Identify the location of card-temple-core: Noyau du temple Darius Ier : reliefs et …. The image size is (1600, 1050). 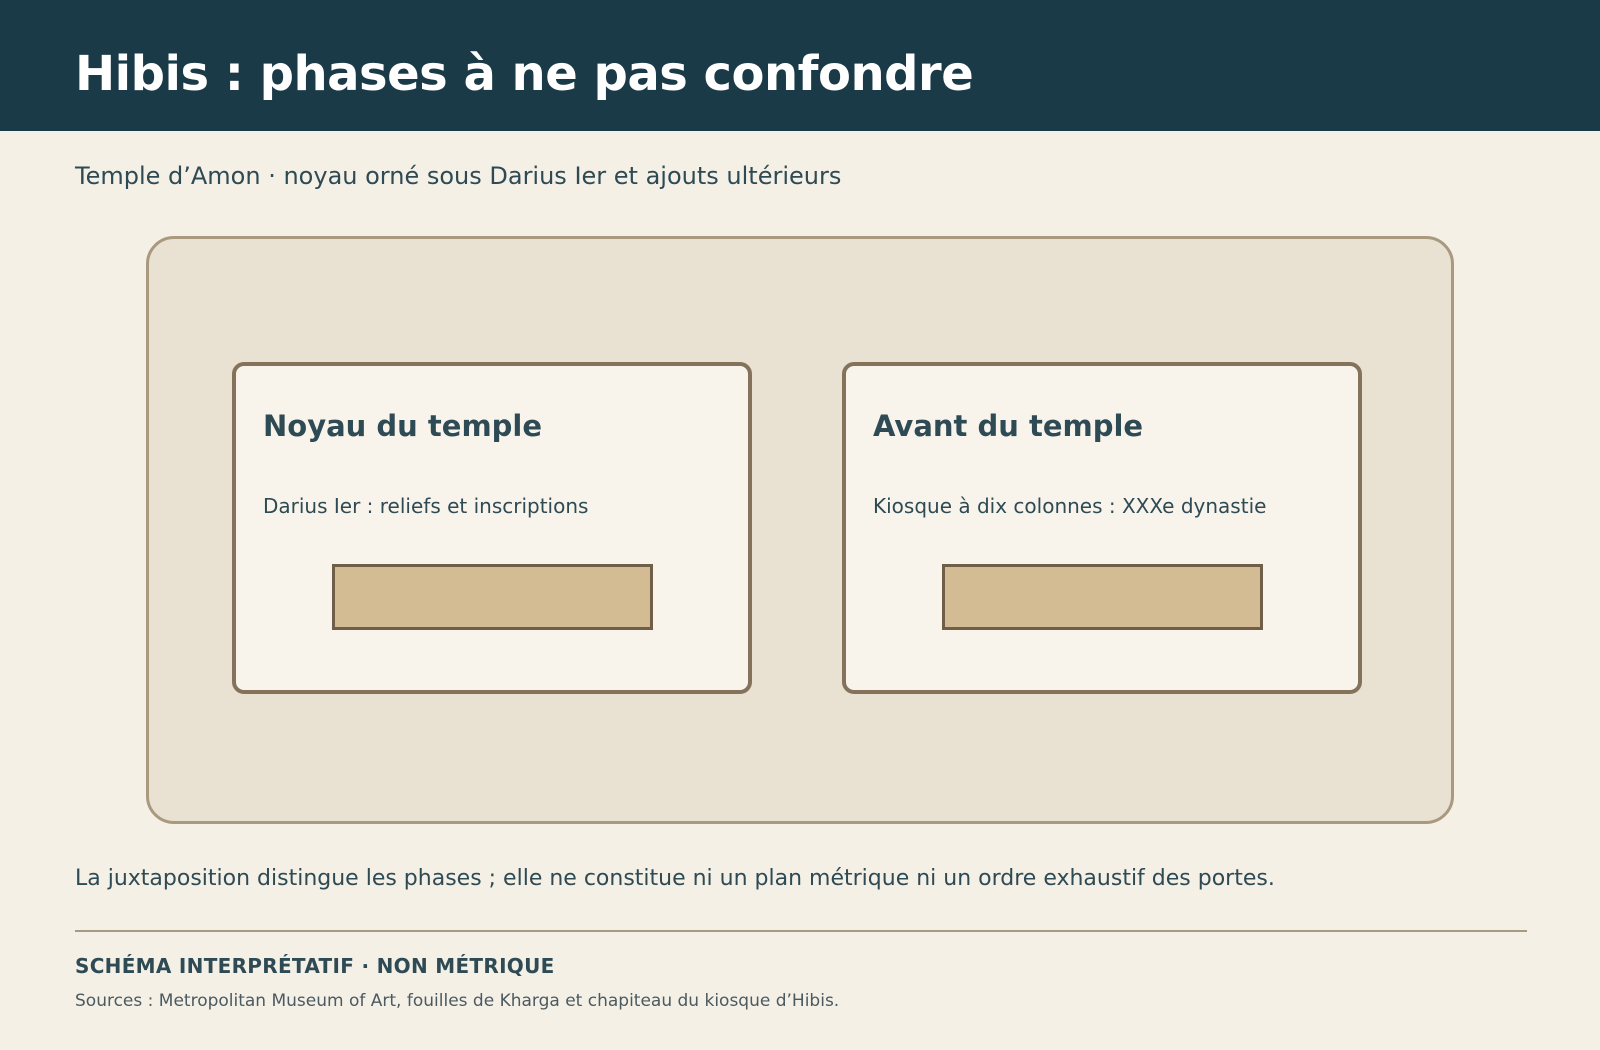
(492, 528).